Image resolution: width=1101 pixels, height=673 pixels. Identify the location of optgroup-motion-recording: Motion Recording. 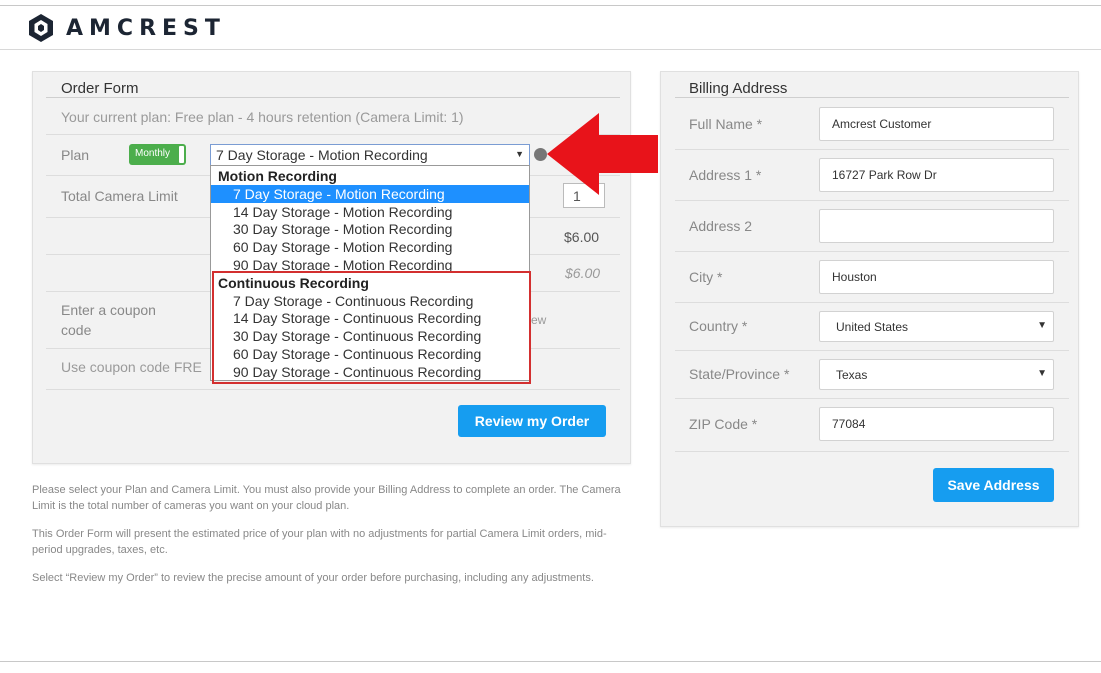
(277, 176).